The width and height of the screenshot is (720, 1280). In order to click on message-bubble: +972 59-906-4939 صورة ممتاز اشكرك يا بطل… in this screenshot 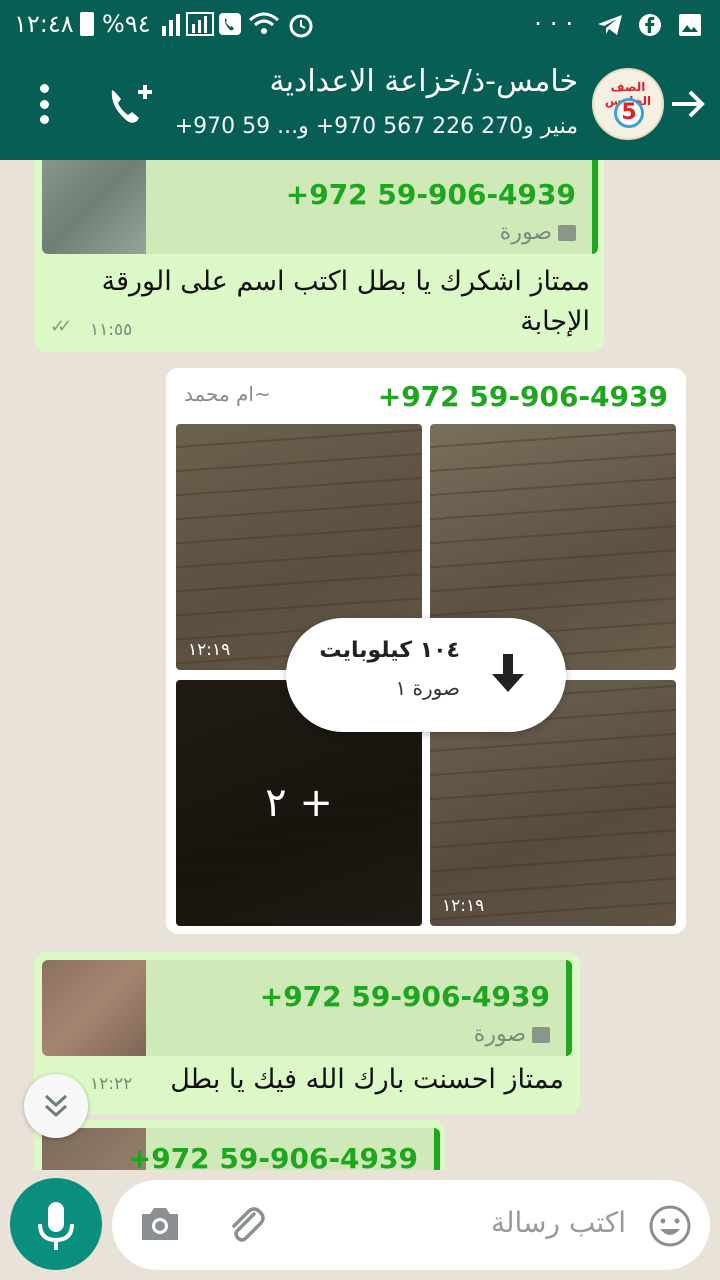, I will do `click(319, 256)`.